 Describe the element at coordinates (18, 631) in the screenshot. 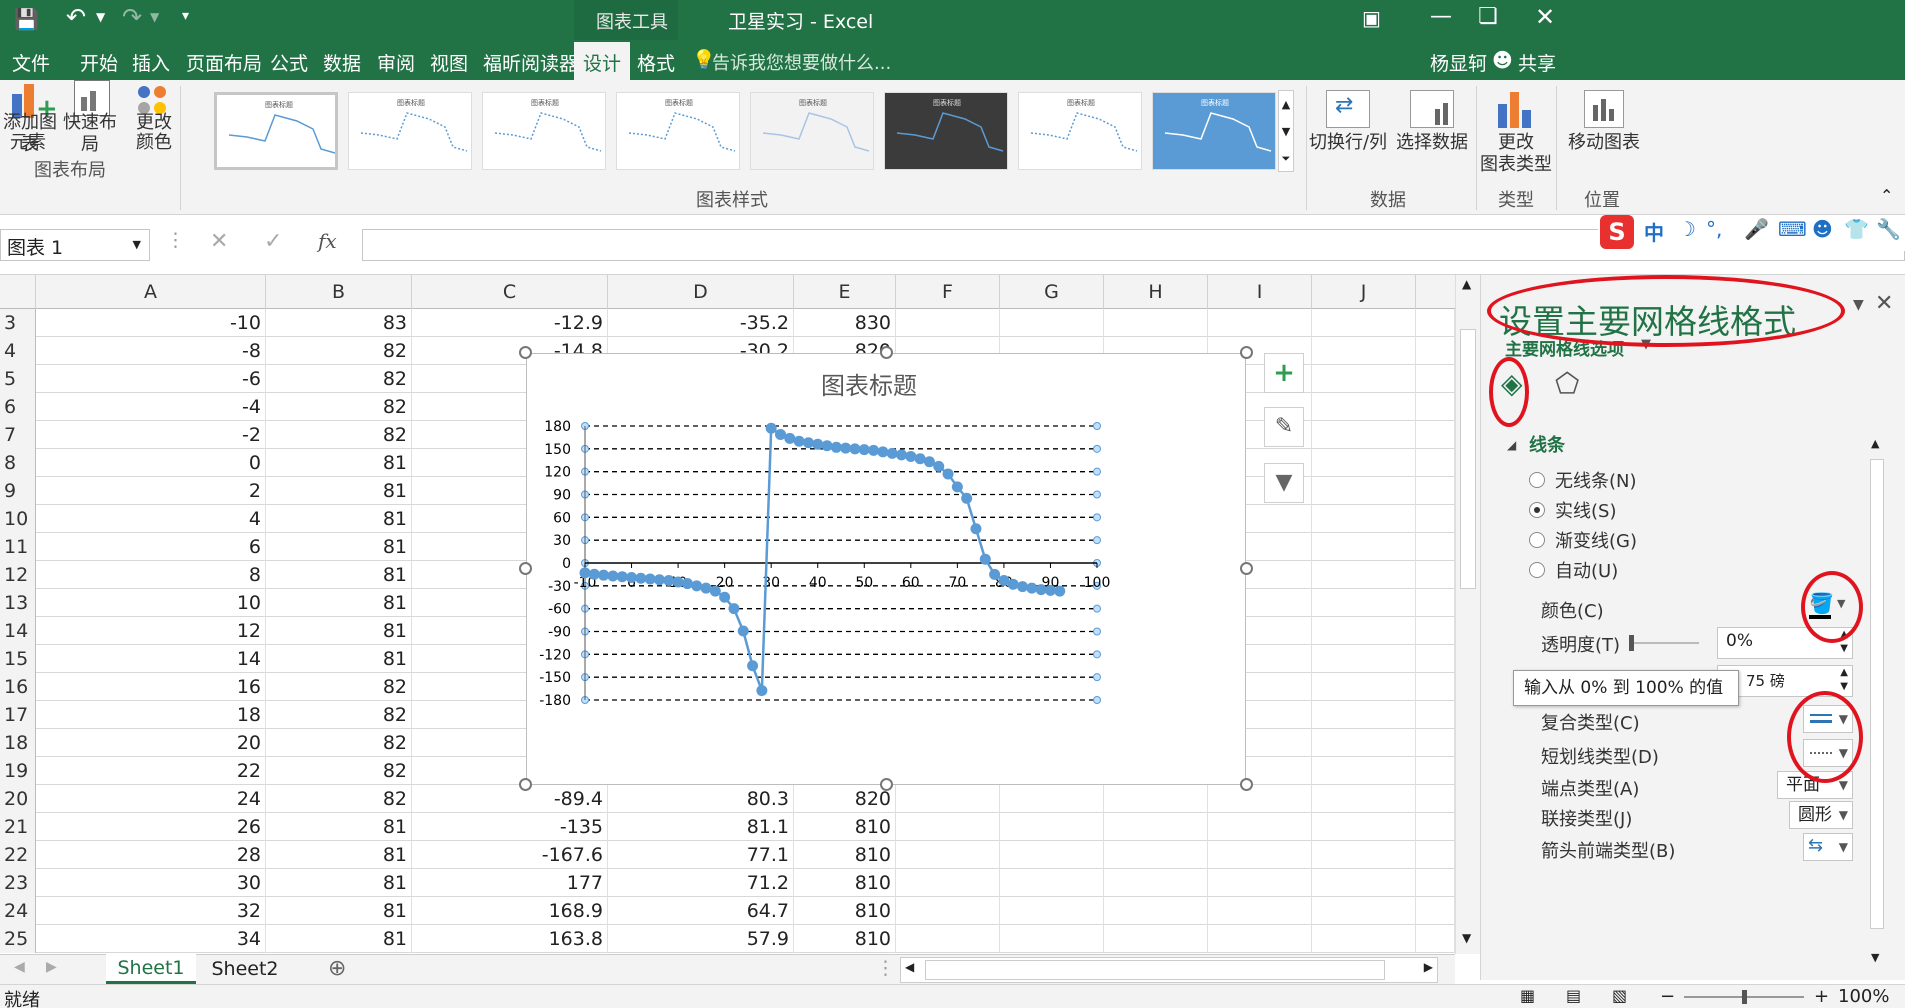

I see `row-header: 14` at that location.